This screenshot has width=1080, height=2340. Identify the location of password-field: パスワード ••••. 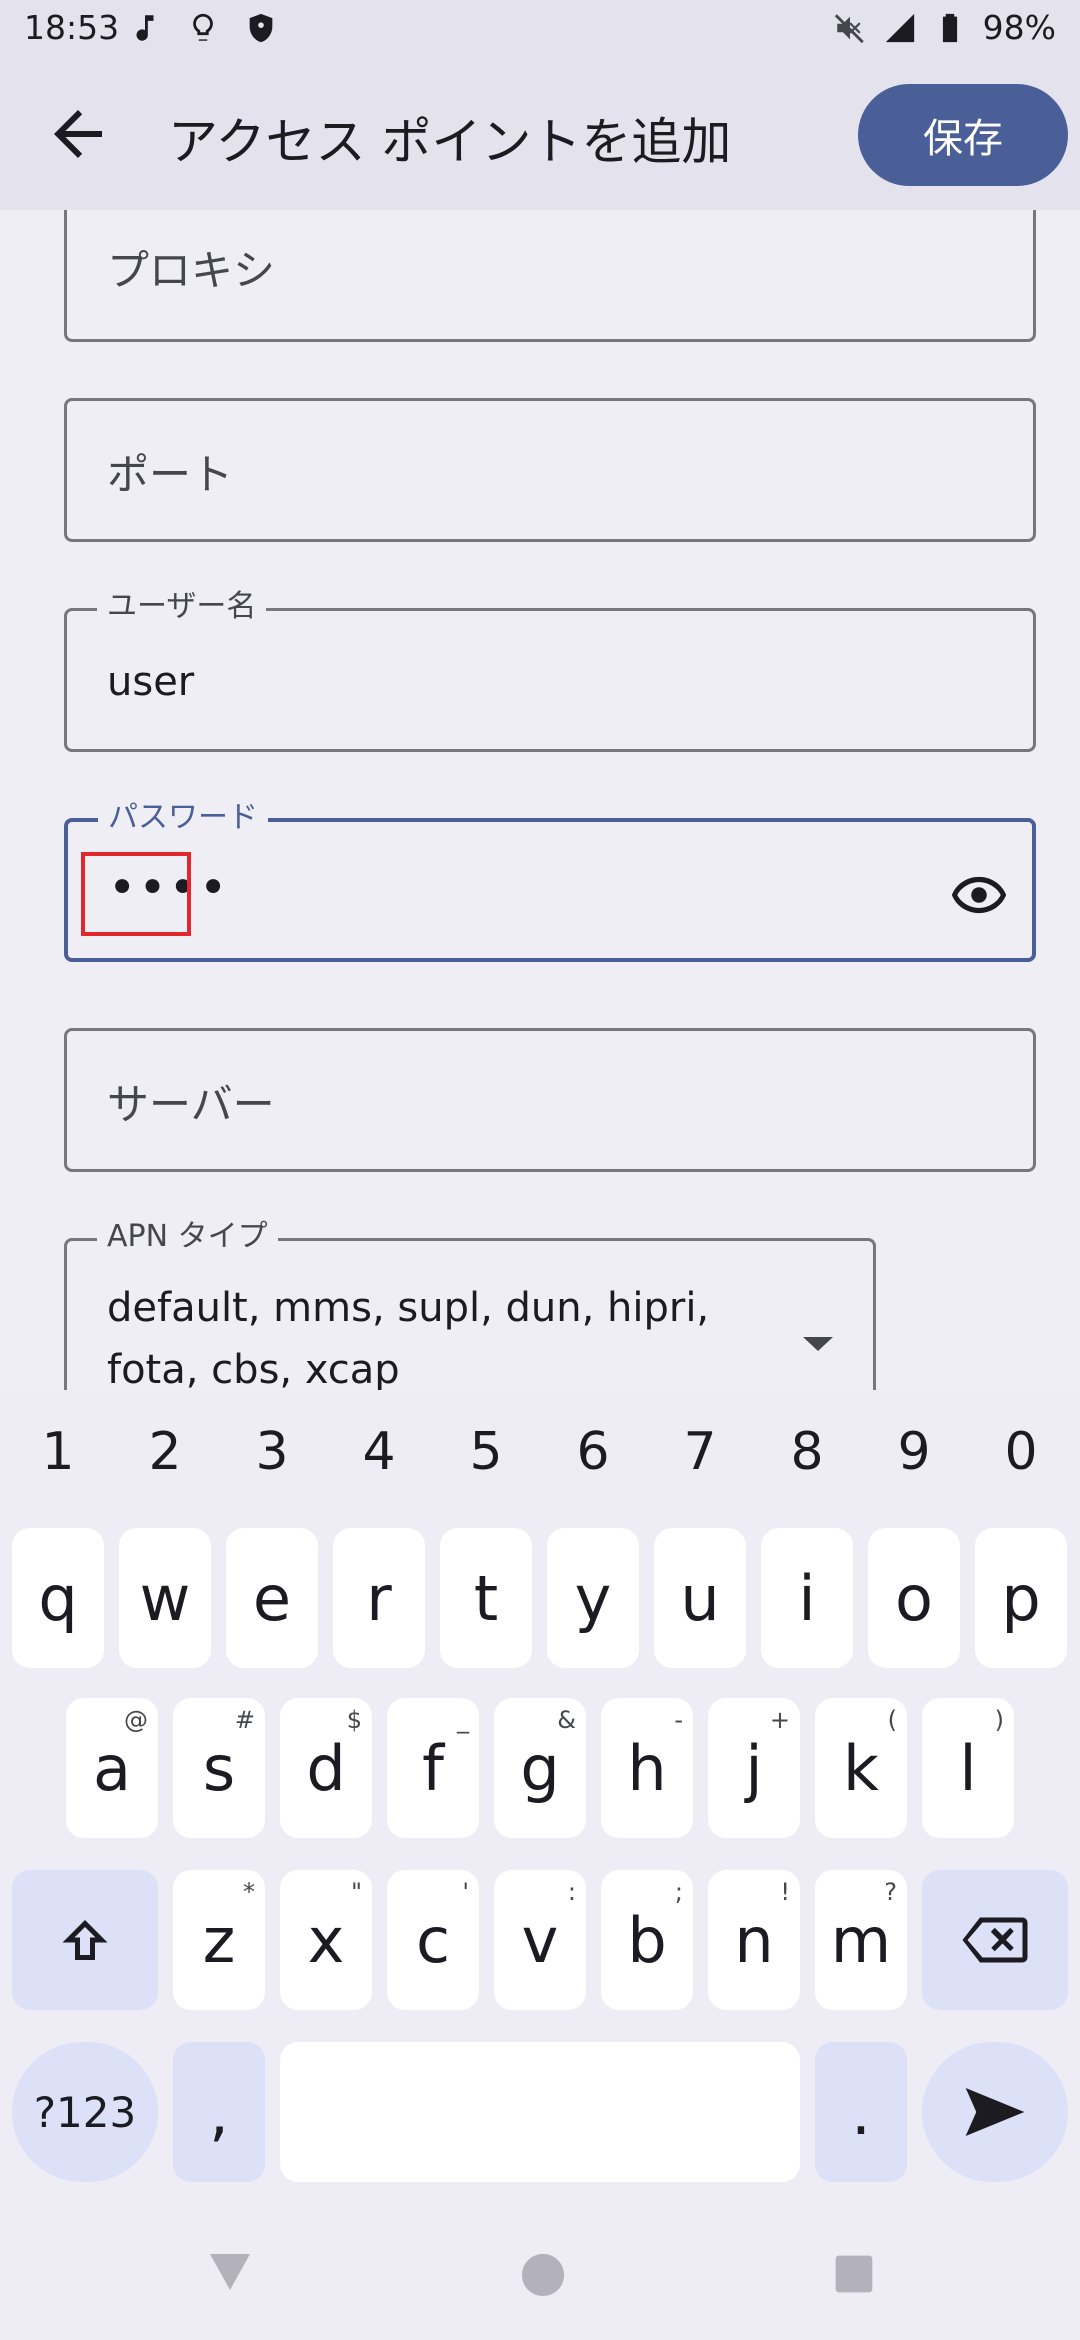
(550, 881).